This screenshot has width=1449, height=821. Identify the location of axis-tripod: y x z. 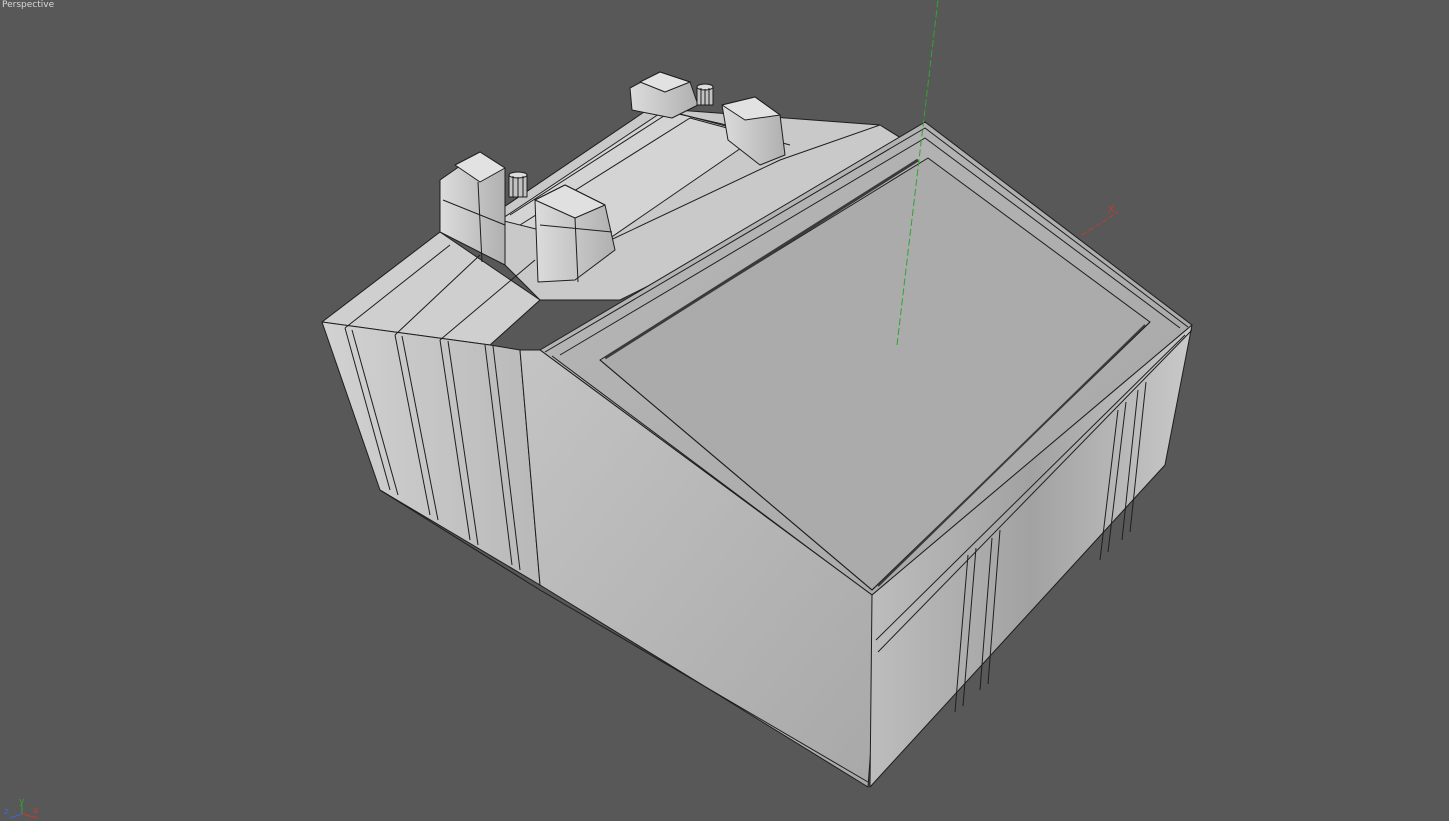
(21, 808).